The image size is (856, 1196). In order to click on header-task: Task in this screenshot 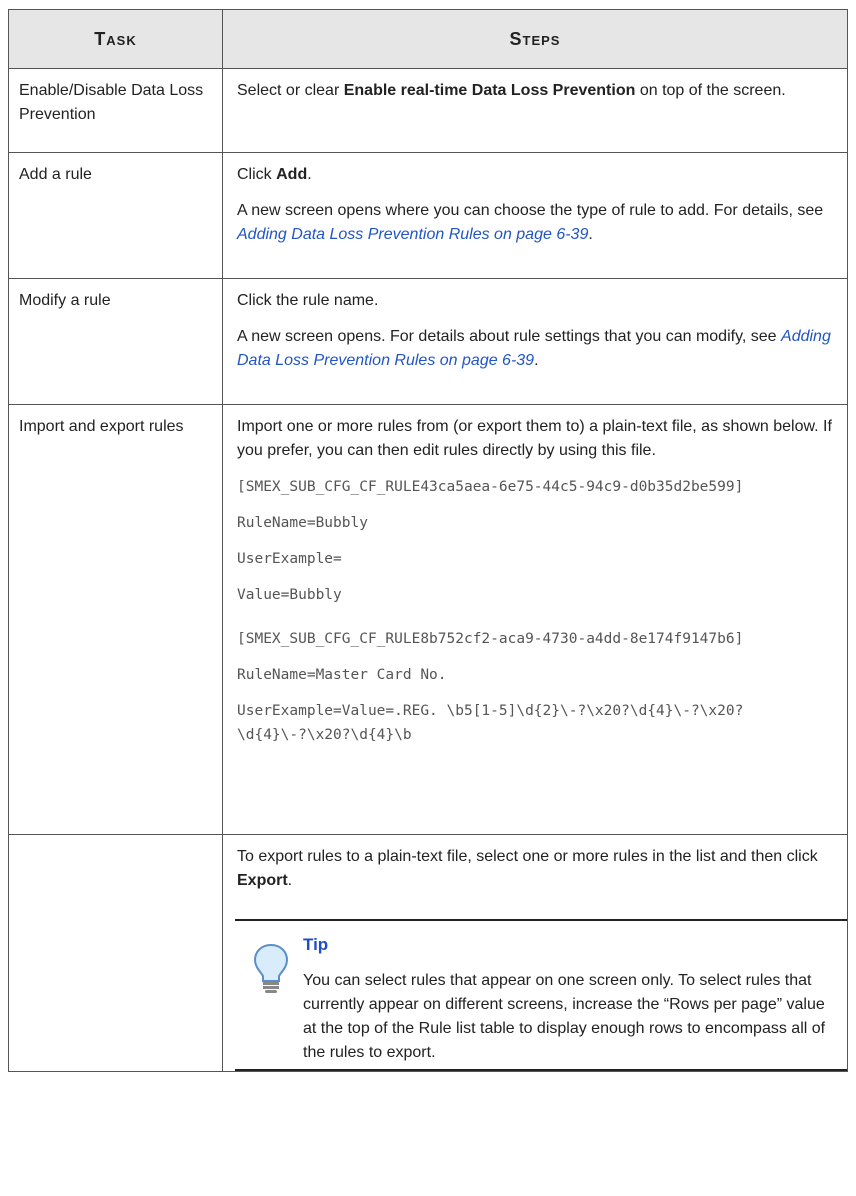, I will do `click(115, 39)`.